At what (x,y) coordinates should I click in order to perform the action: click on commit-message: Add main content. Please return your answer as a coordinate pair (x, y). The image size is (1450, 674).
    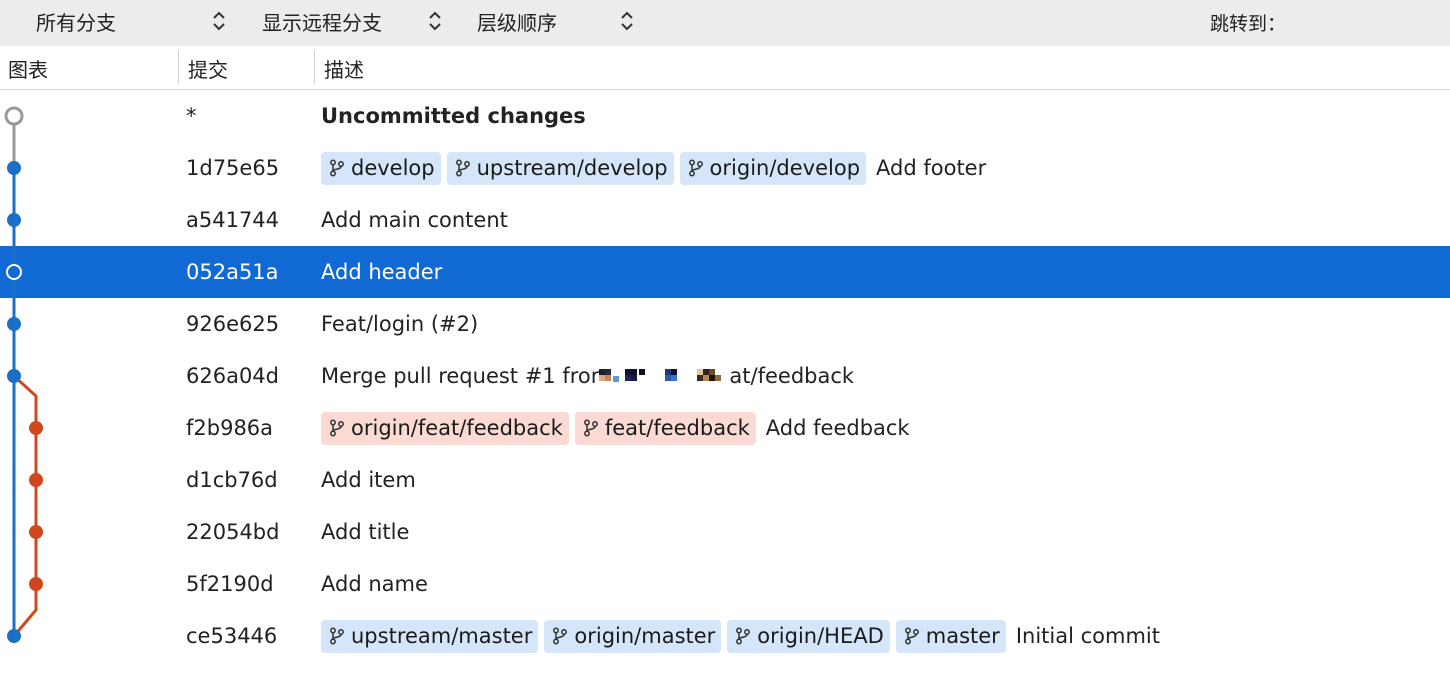
    Looking at the image, I should click on (414, 220).